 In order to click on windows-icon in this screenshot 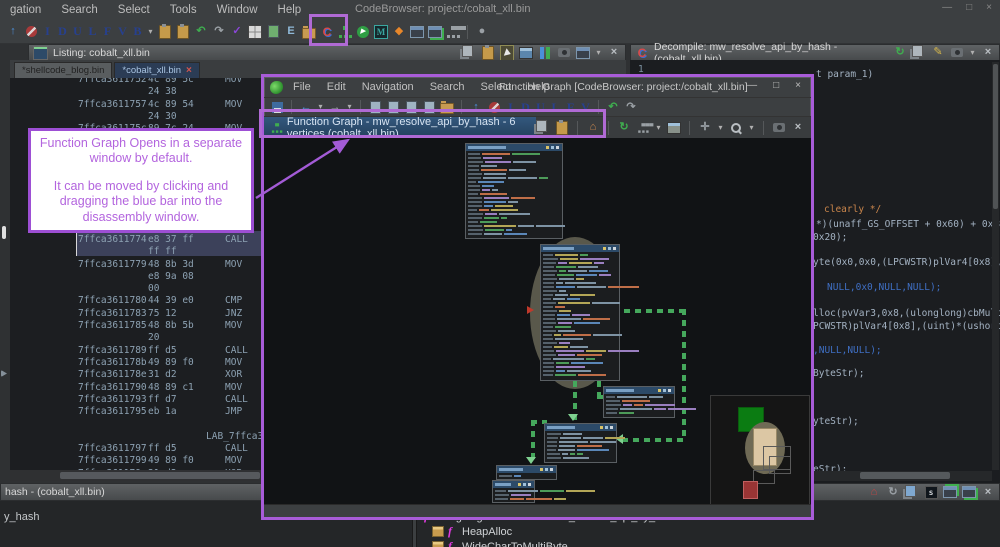, I will do `click(912, 491)`.